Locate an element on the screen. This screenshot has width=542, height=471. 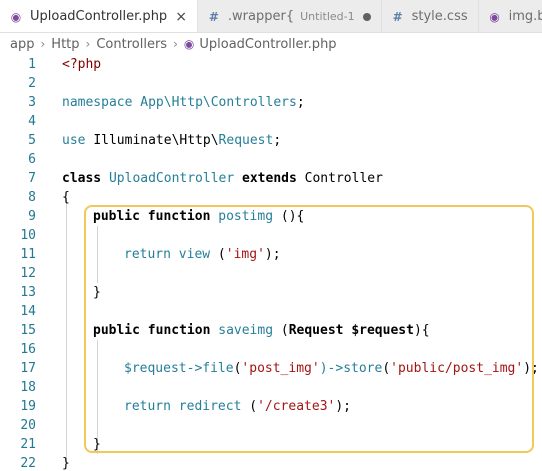
code-line: 5 use Illuminate\Http\Request; is located at coordinates (271, 140).